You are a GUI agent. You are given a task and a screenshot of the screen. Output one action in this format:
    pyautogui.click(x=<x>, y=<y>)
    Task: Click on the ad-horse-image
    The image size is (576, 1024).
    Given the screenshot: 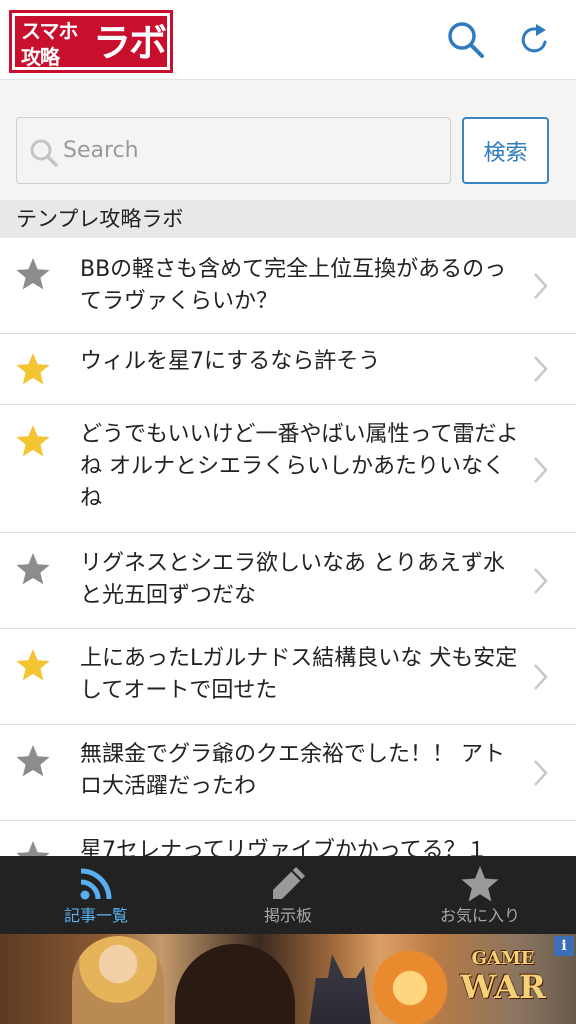 What is the action you would take?
    pyautogui.click(x=235, y=984)
    